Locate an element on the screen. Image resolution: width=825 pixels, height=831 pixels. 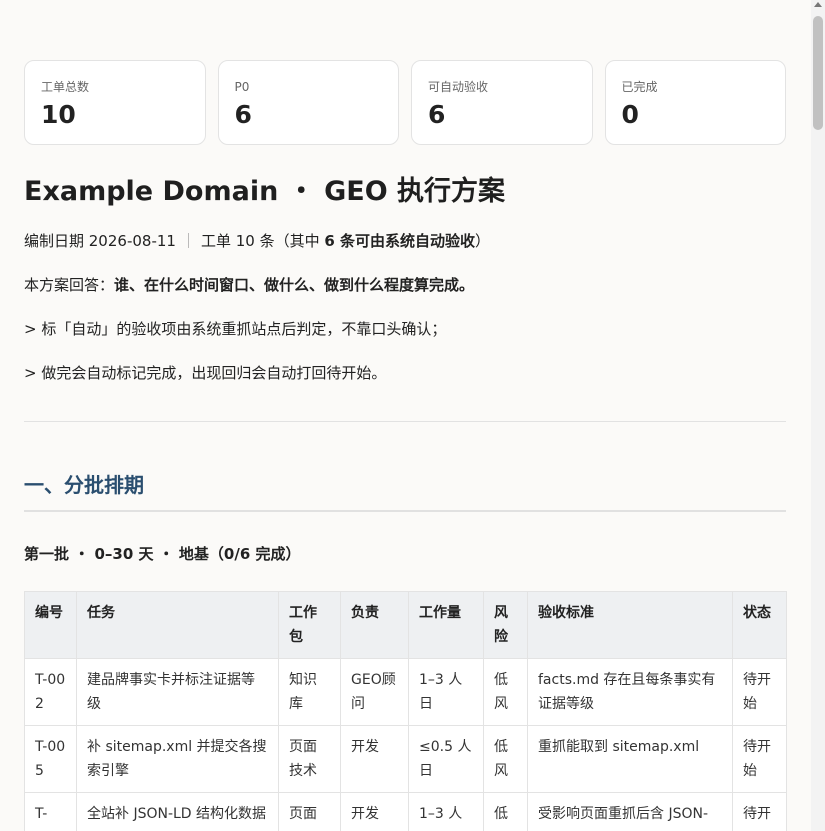
scrollbar-thumb is located at coordinates (818, 73).